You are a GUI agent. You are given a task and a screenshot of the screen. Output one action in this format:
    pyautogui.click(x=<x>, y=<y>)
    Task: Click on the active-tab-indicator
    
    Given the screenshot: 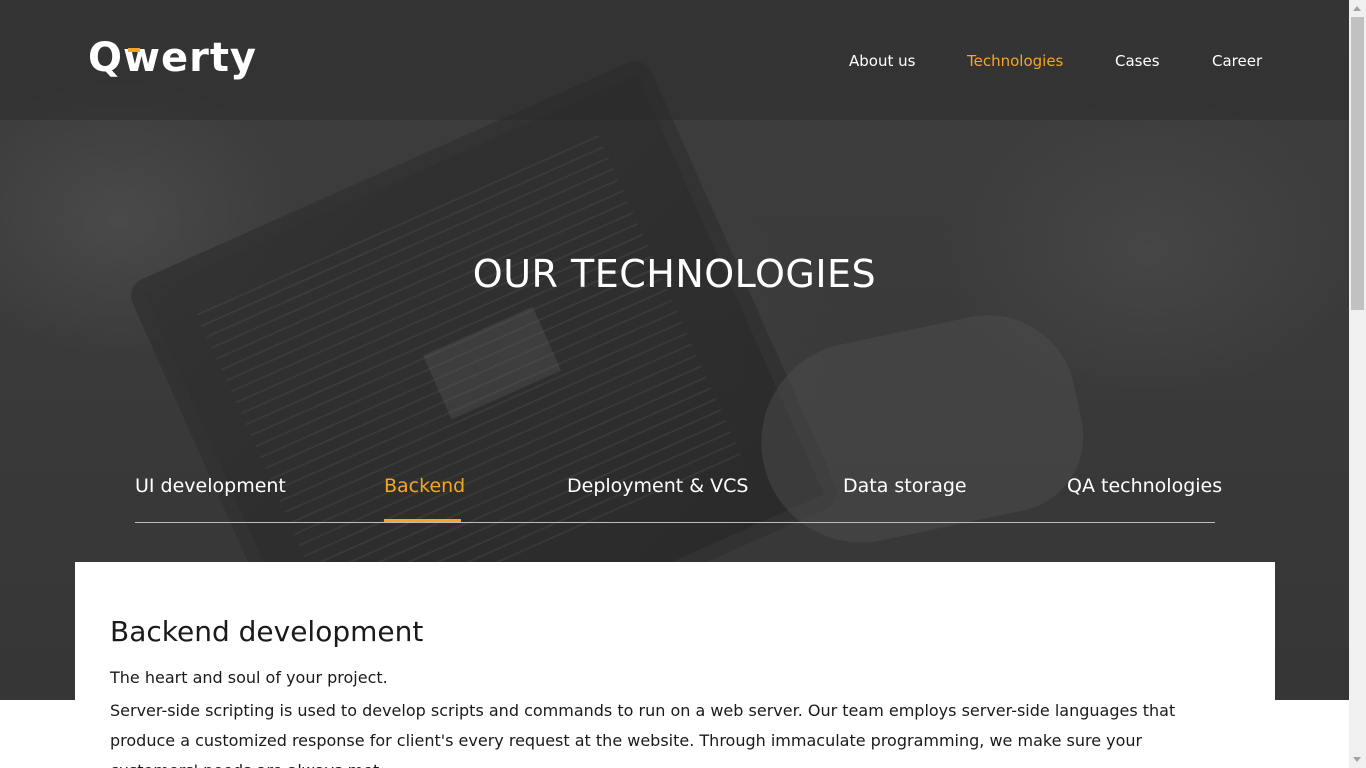 What is the action you would take?
    pyautogui.click(x=422, y=520)
    